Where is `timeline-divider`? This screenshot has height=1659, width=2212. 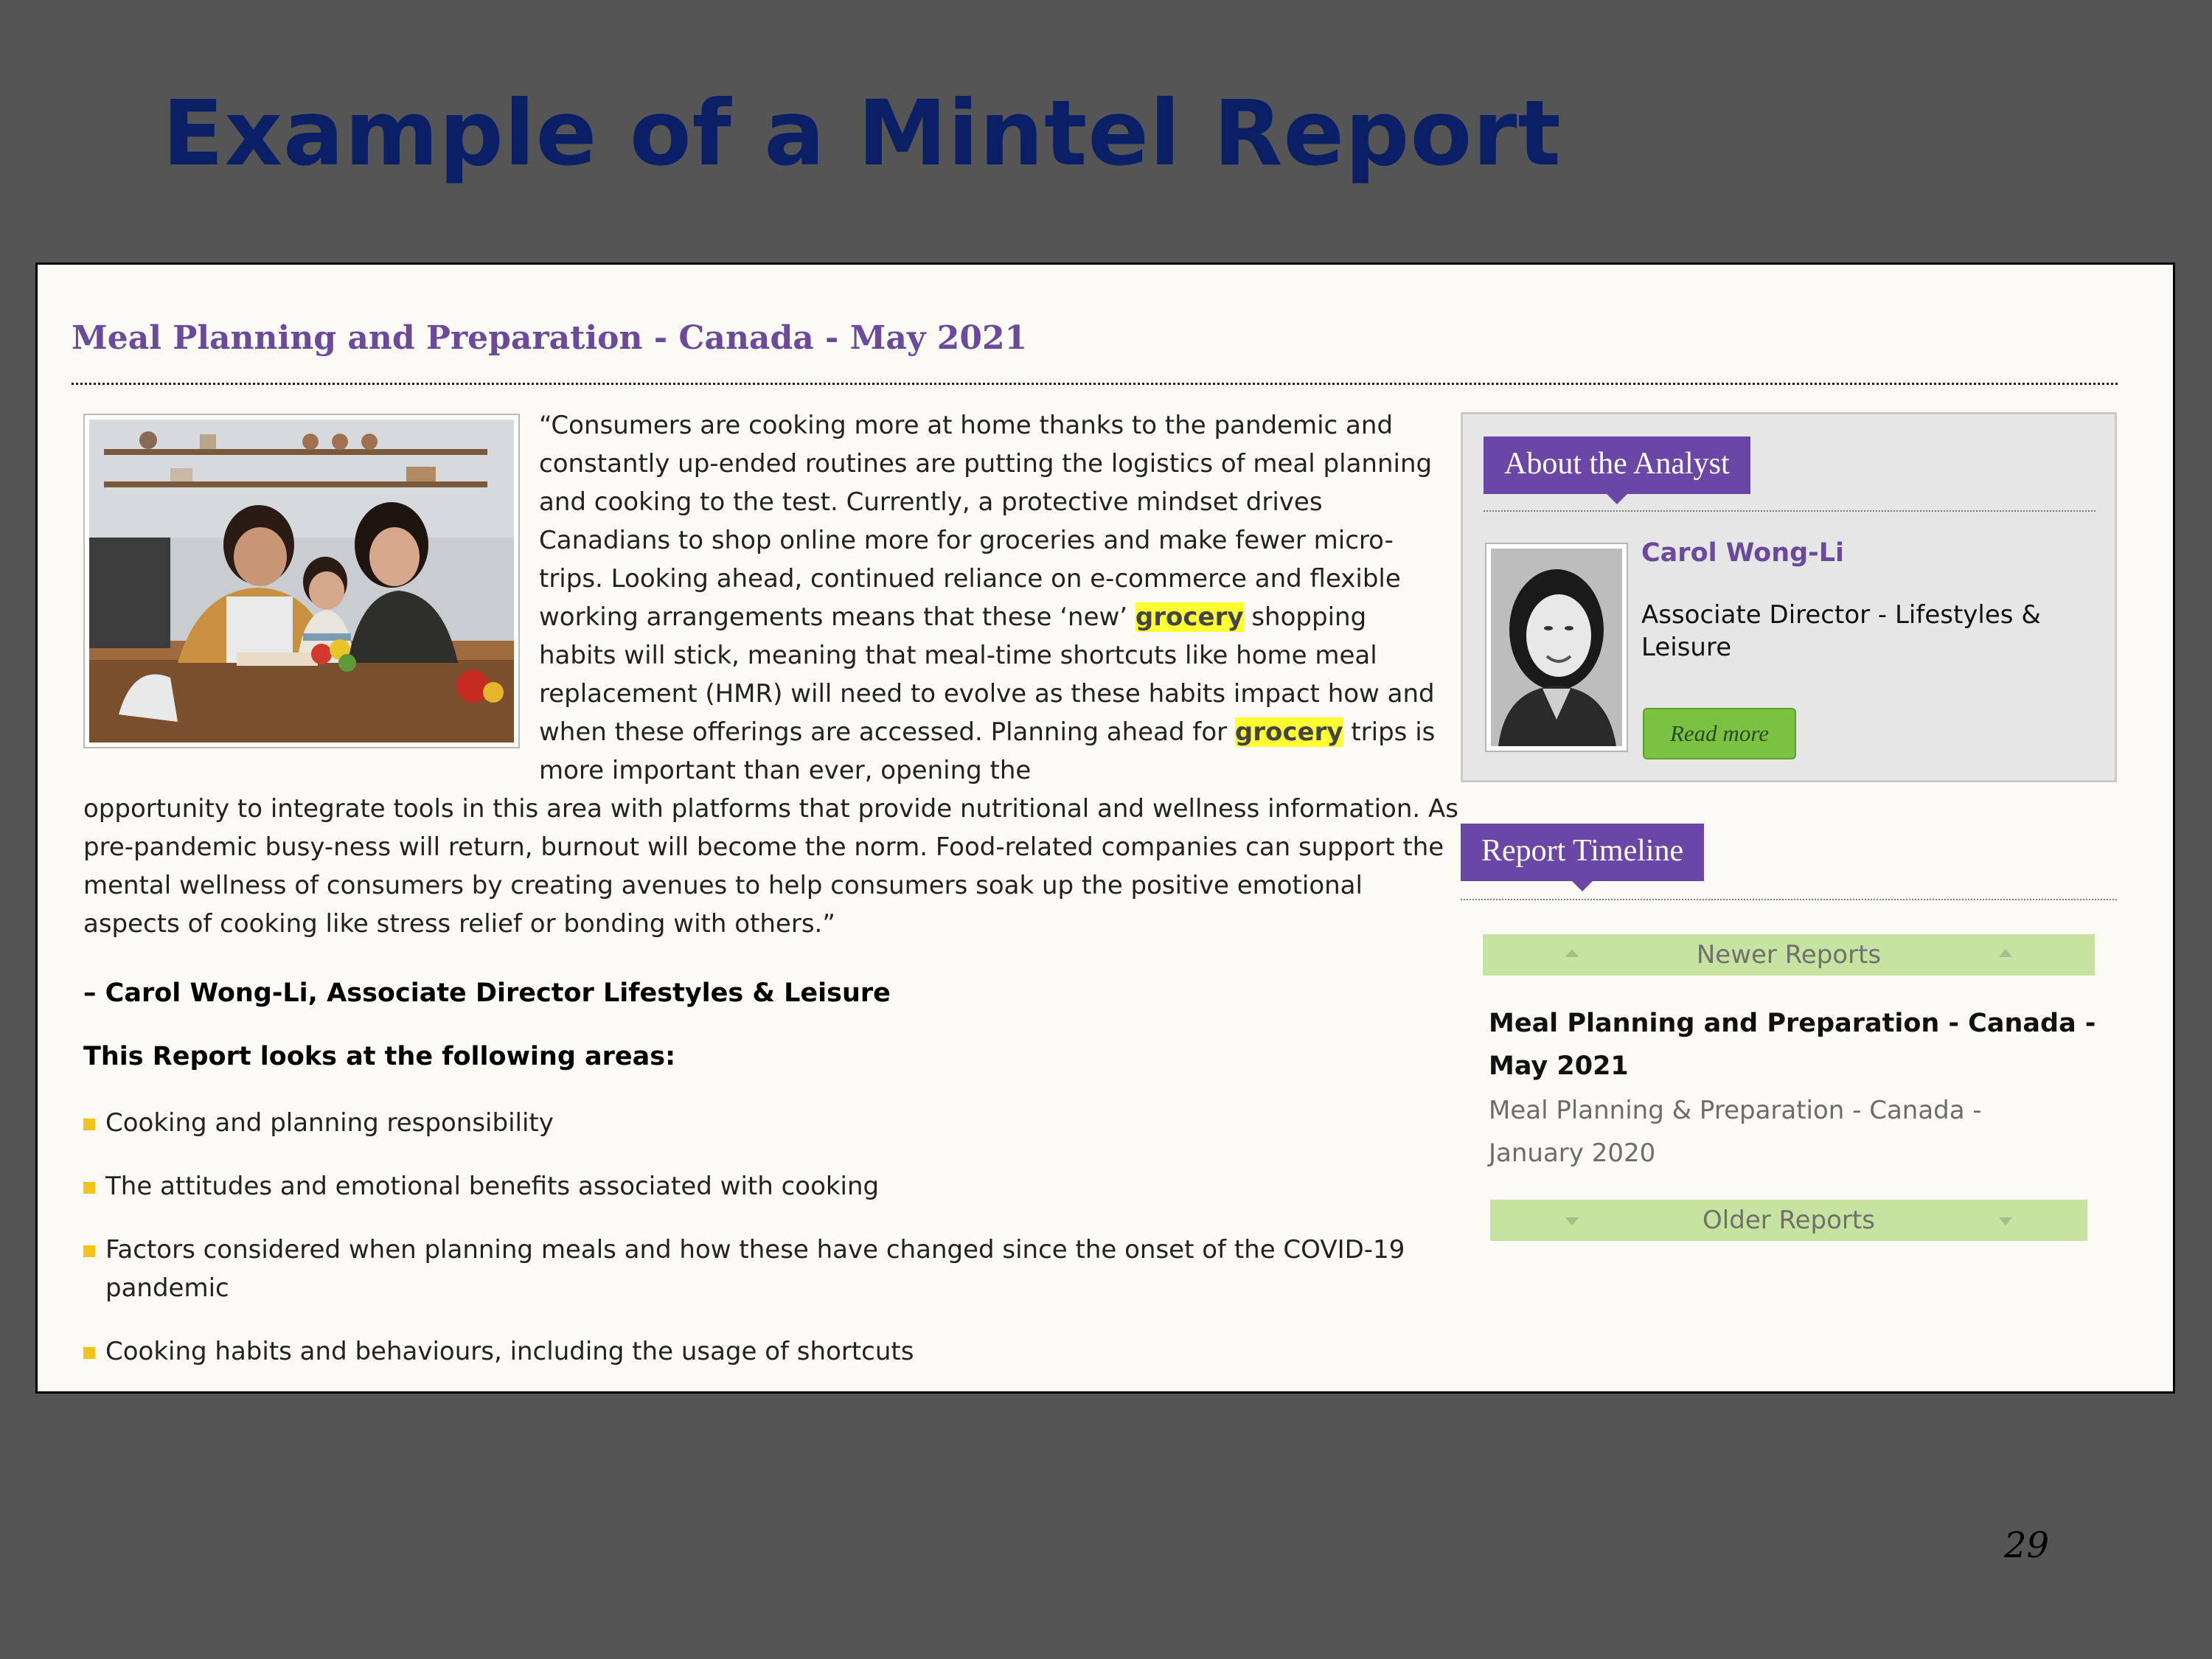 timeline-divider is located at coordinates (1789, 899).